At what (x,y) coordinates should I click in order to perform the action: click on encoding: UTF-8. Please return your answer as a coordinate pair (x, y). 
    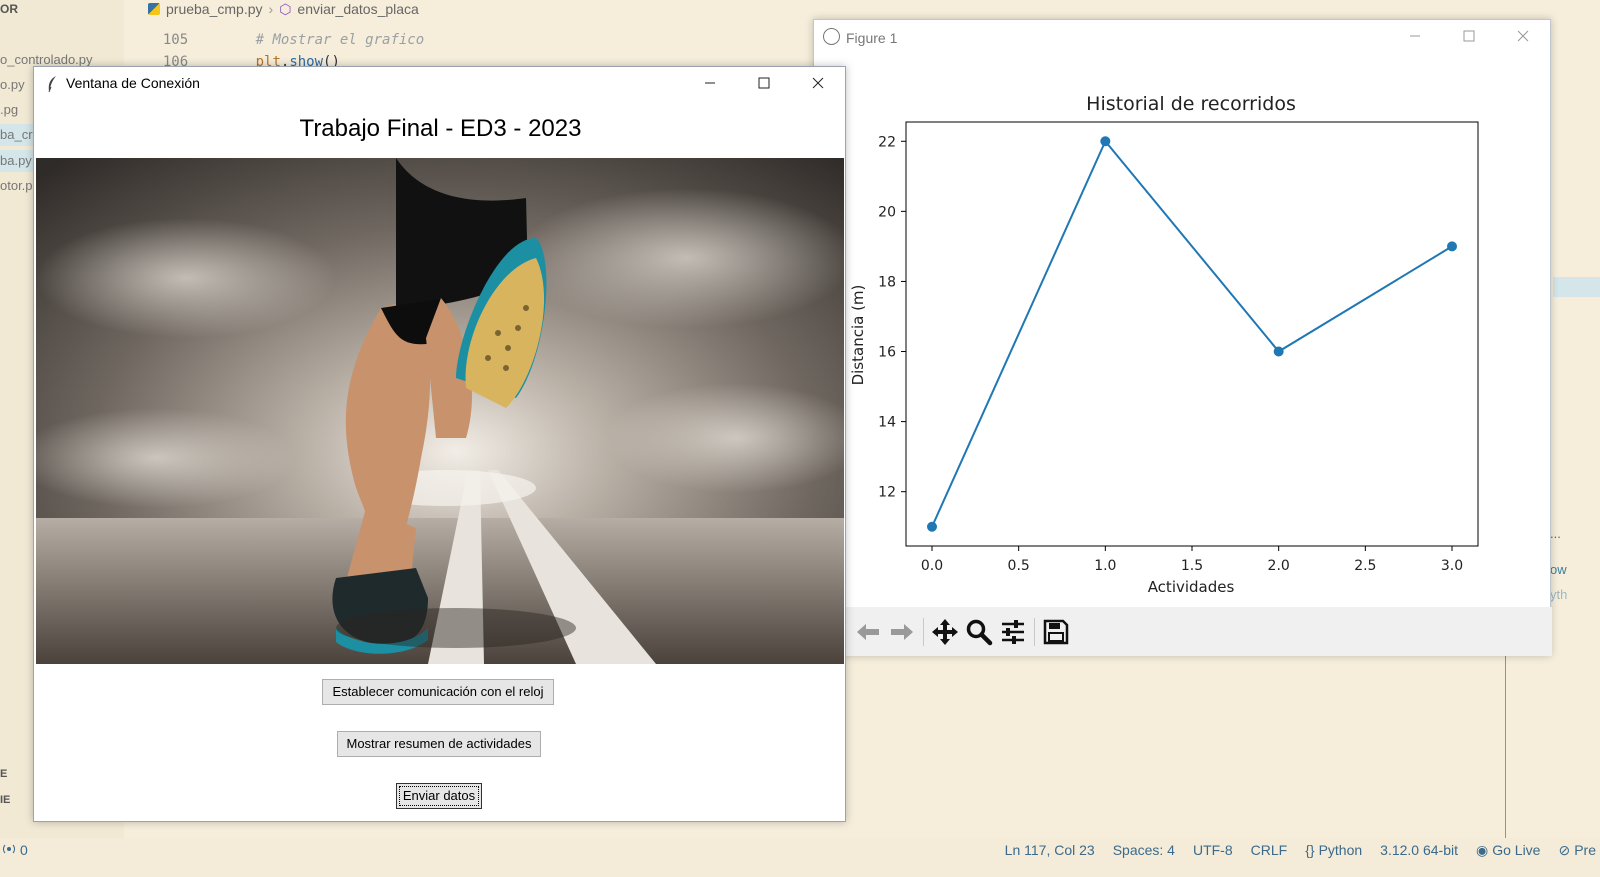
    Looking at the image, I should click on (1213, 850).